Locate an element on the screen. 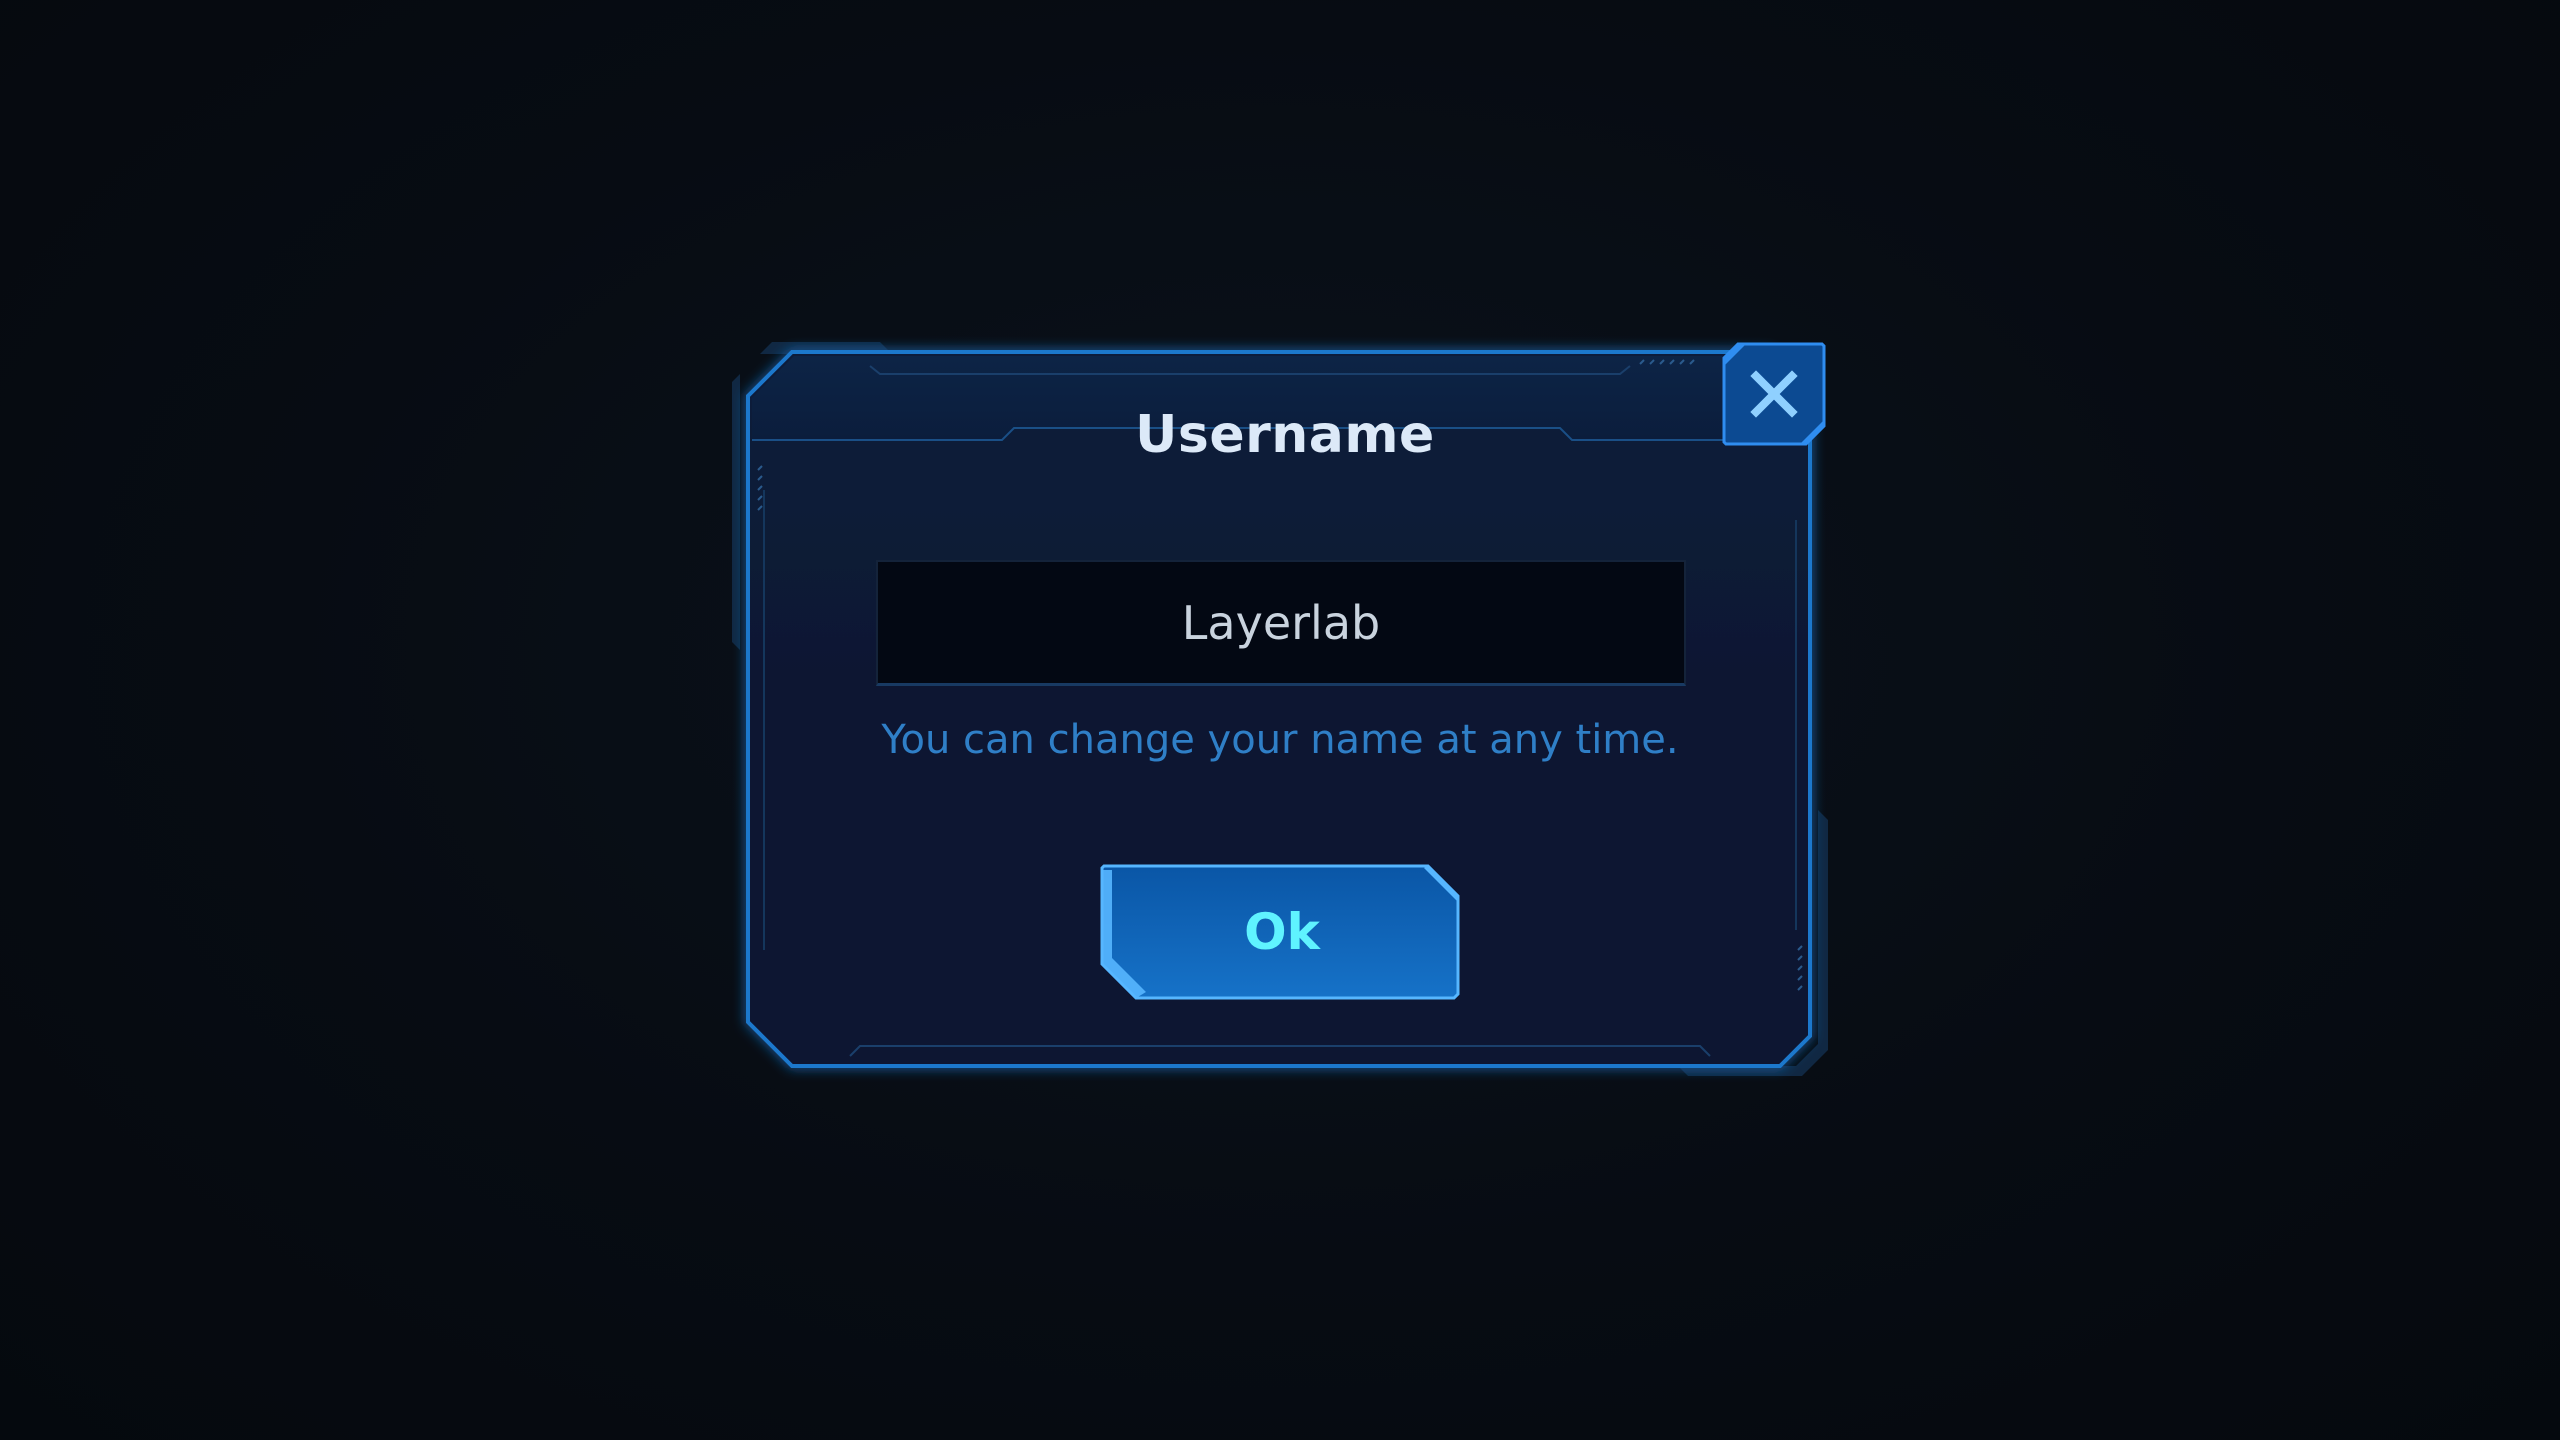 The height and width of the screenshot is (1440, 2560). close-button is located at coordinates (1774, 394).